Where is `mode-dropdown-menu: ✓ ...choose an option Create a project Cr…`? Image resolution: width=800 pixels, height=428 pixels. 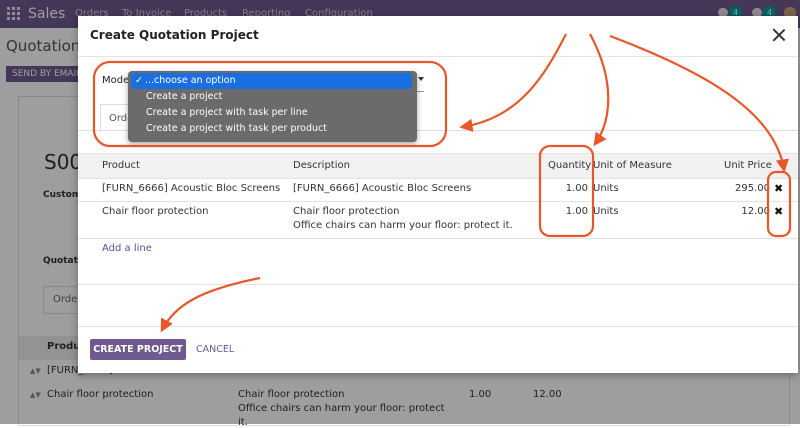
mode-dropdown-menu: ✓ ...choose an option Create a project Cr… is located at coordinates (272, 106).